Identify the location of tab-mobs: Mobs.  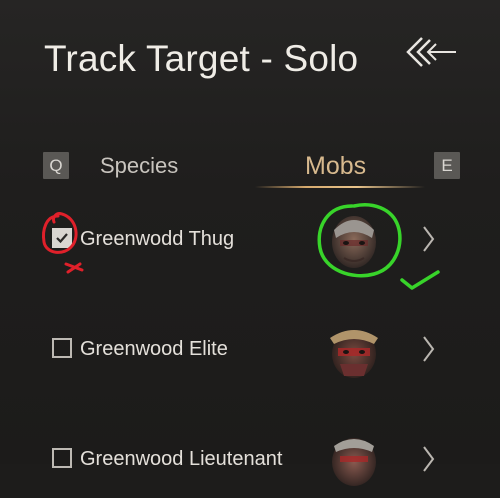
(335, 166).